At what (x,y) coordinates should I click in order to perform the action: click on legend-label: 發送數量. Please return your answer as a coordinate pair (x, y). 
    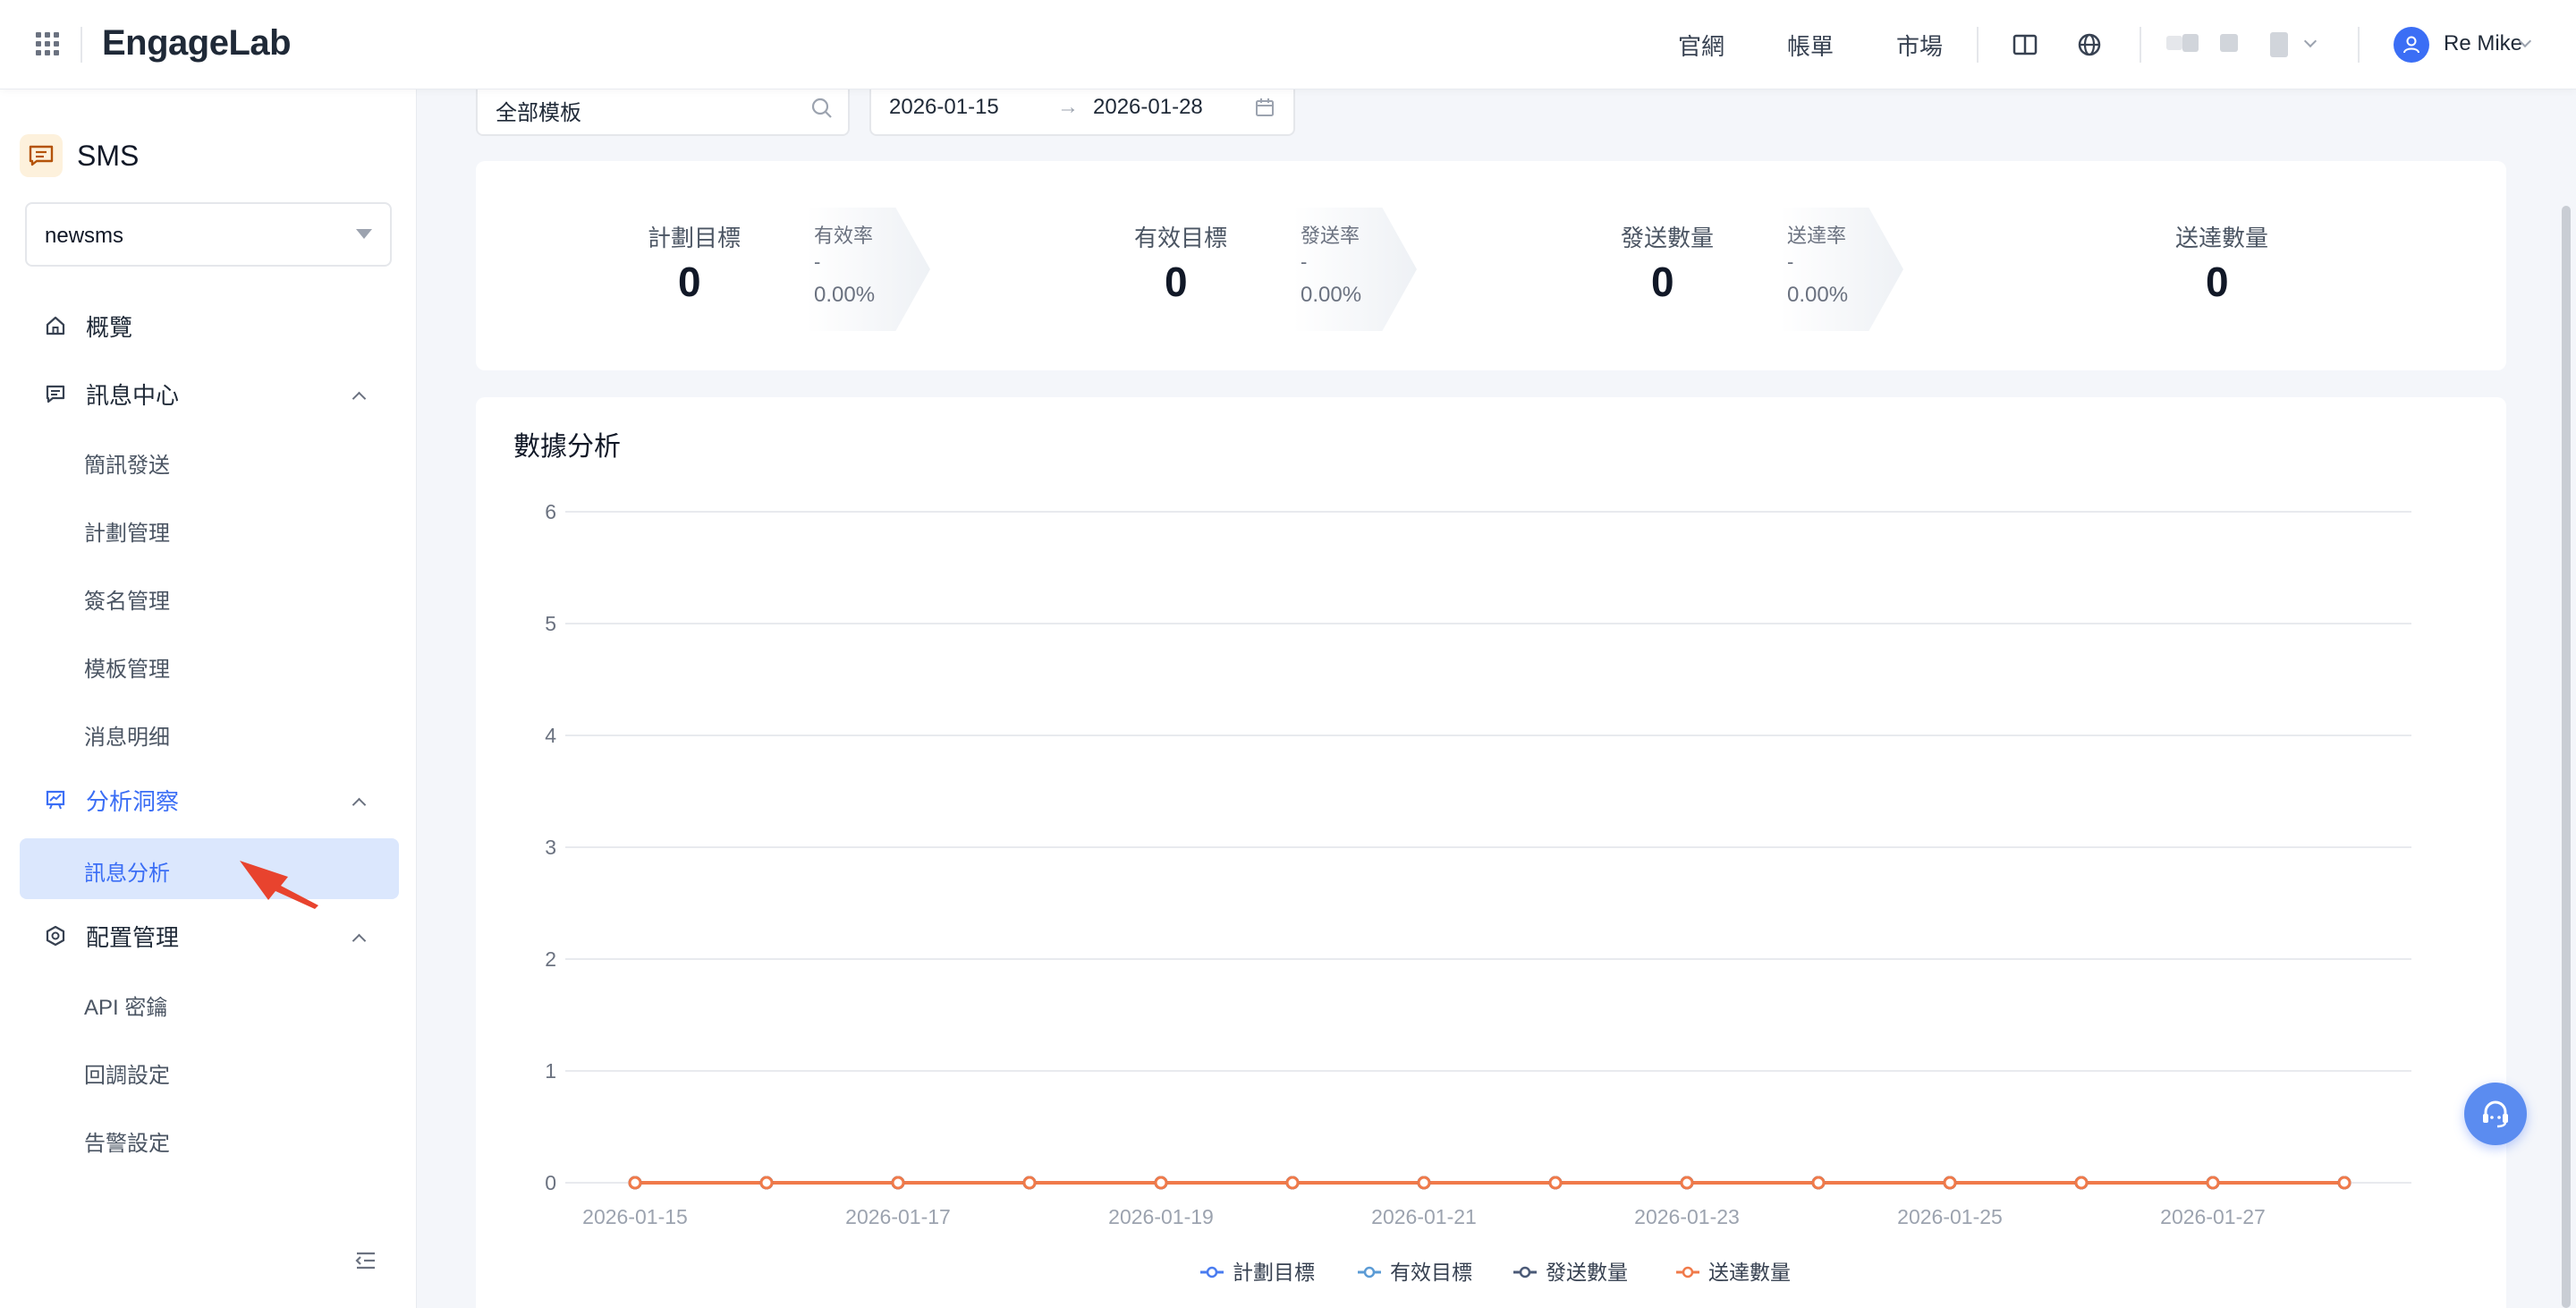
    Looking at the image, I should click on (1587, 1272).